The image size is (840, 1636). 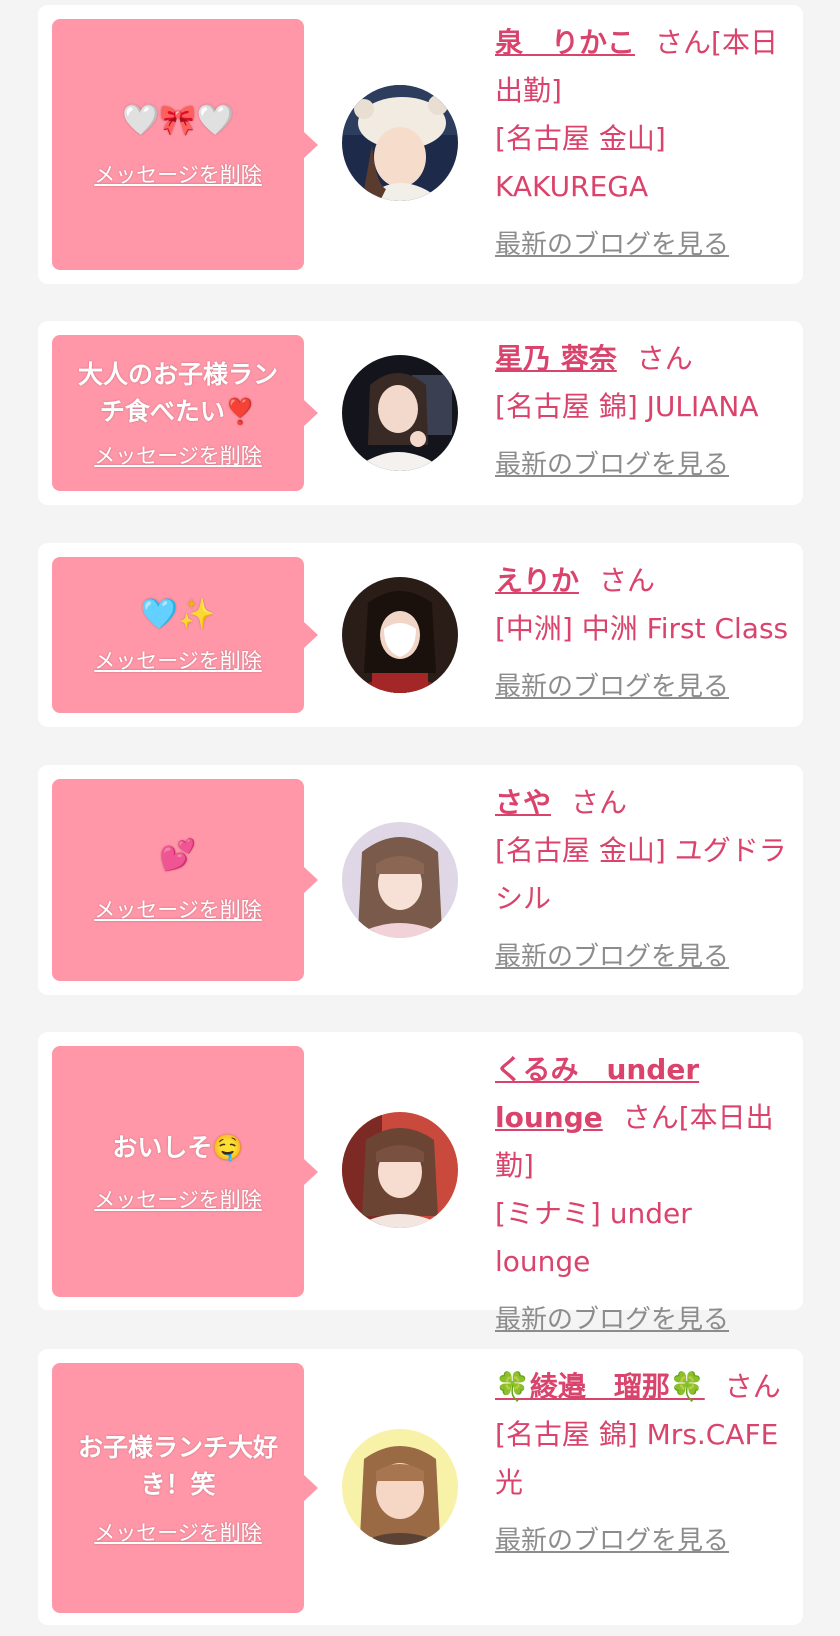 What do you see at coordinates (178, 614) in the screenshot?
I see `message-text: 🩵✨` at bounding box center [178, 614].